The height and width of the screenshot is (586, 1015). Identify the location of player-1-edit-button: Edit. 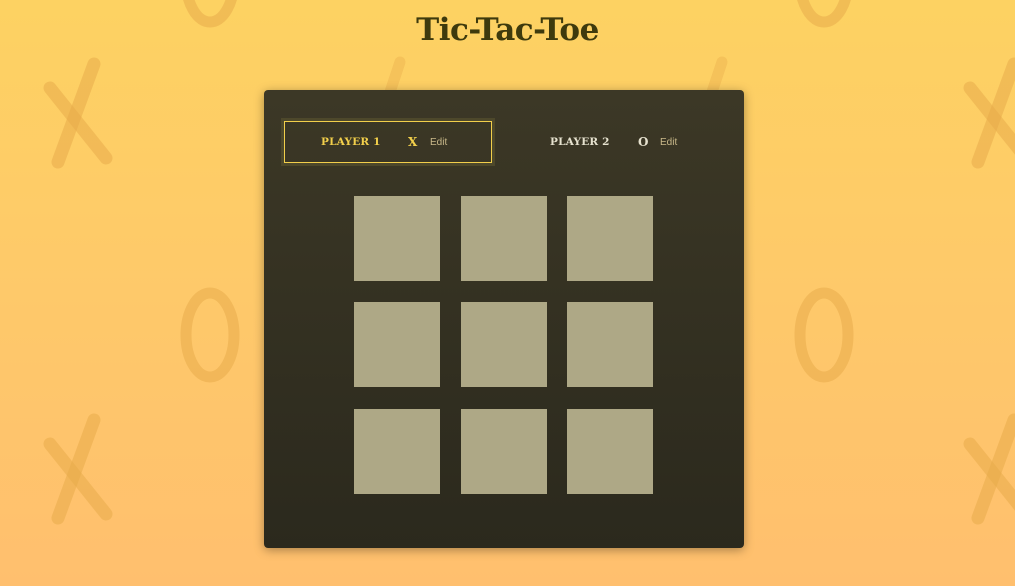
(438, 142).